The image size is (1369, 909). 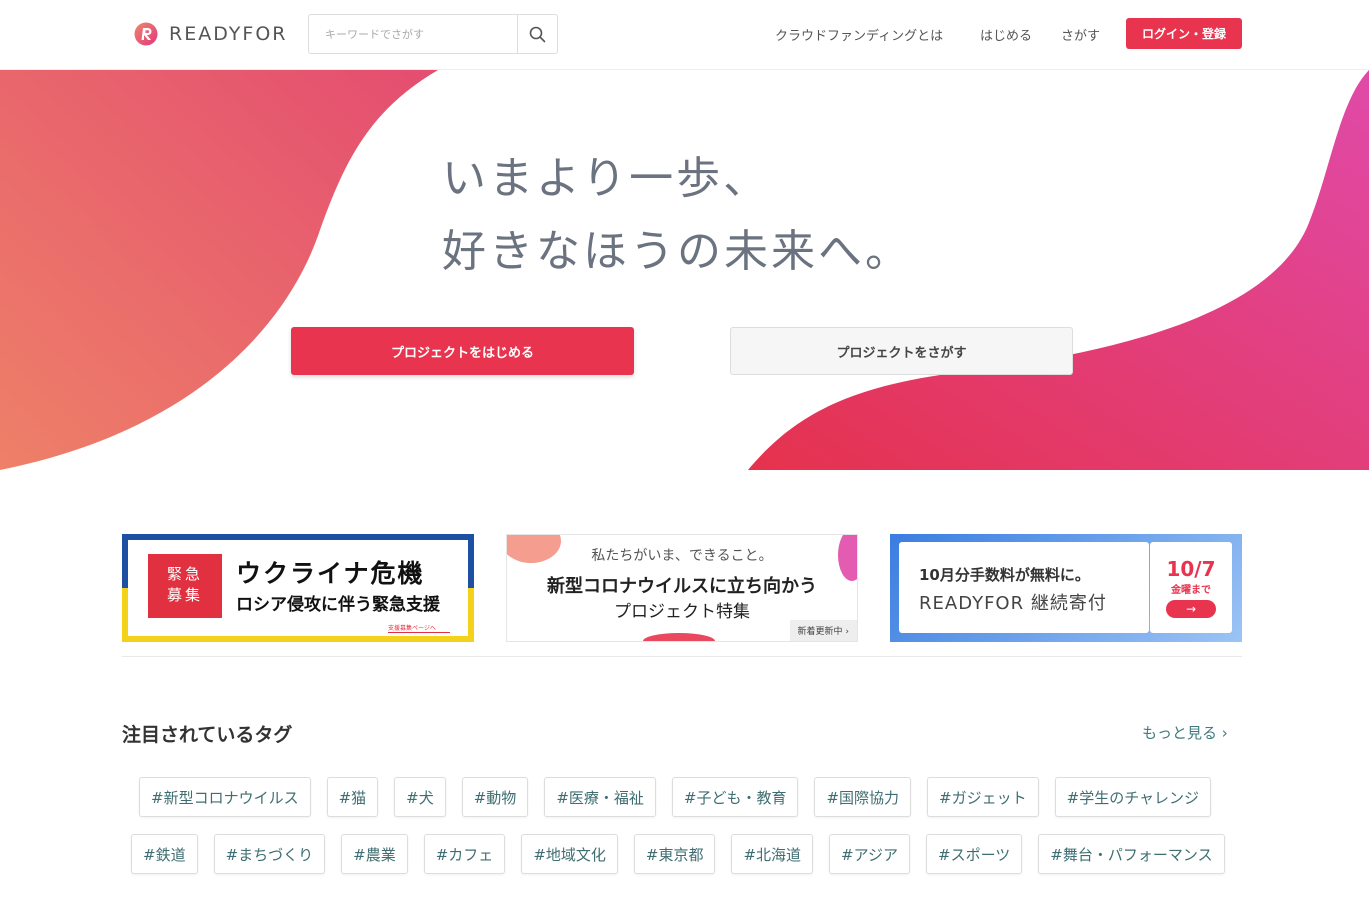 I want to click on tag-item: #犬, so click(x=420, y=797).